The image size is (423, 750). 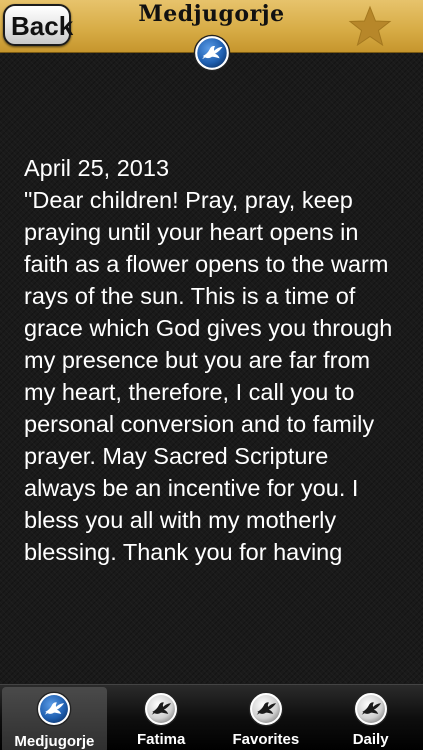 What do you see at coordinates (97, 168) in the screenshot?
I see `message-date: April 25, 2013` at bounding box center [97, 168].